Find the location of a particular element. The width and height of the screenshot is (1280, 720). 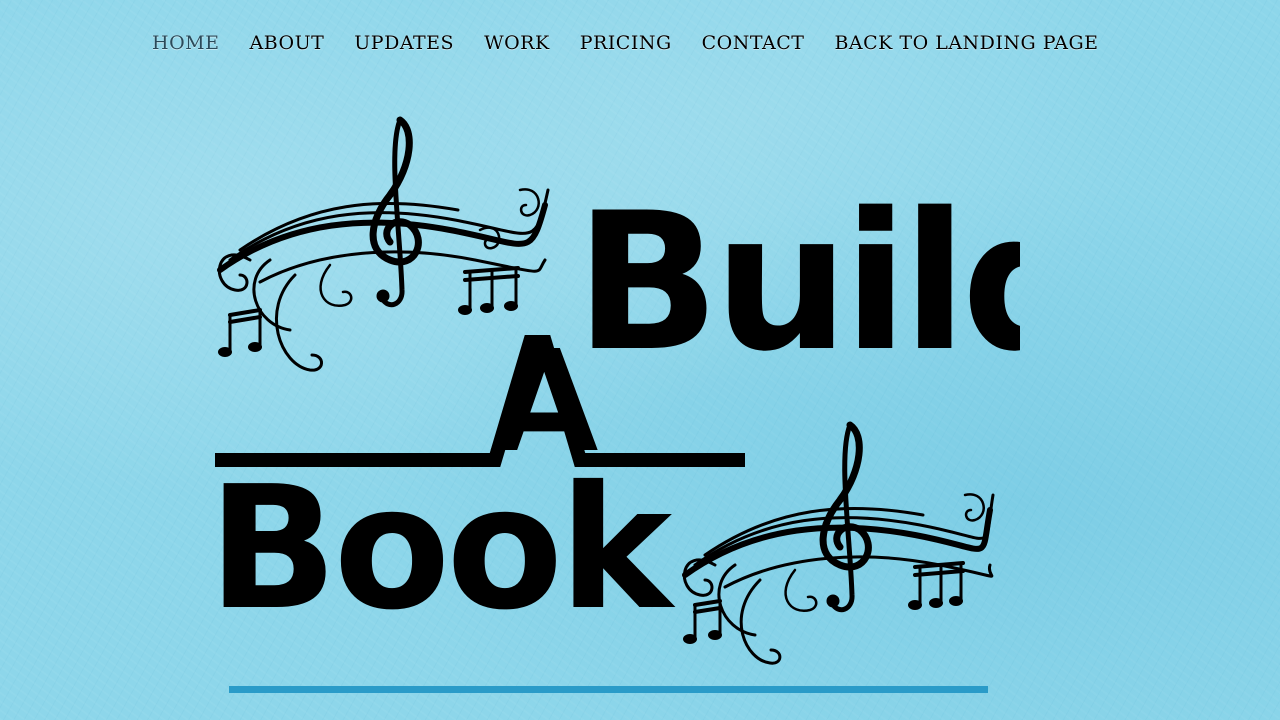

logo-word-build: Build is located at coordinates (797, 282).